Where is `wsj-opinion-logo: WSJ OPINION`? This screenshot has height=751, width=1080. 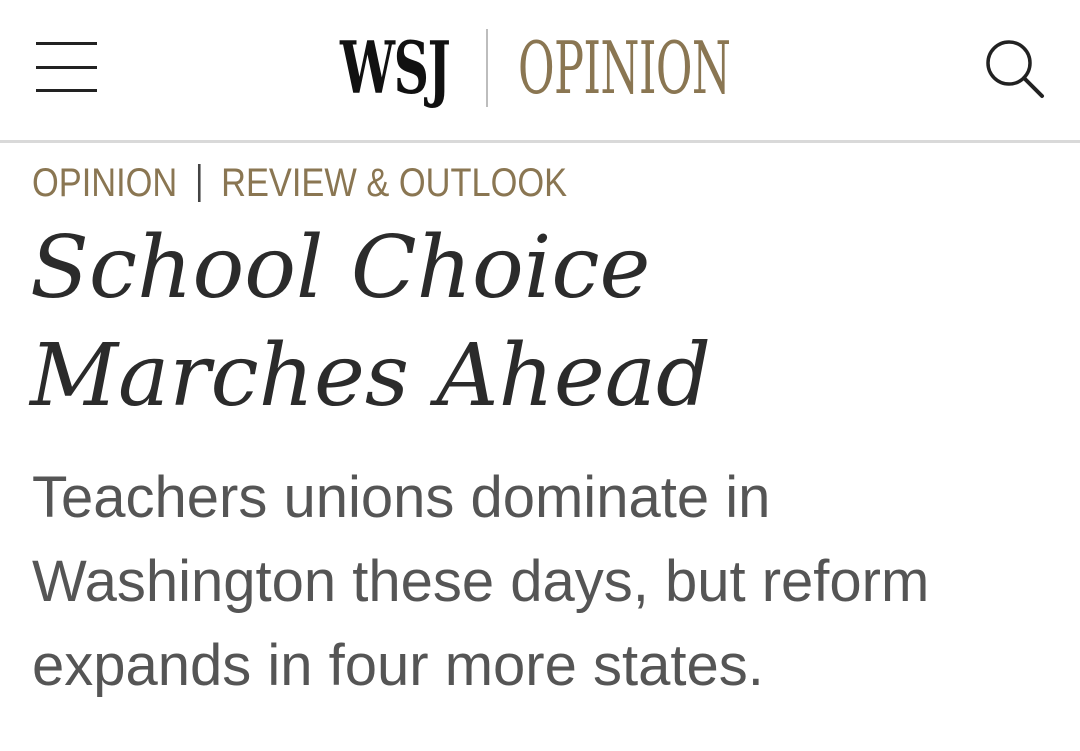 wsj-opinion-logo: WSJ OPINION is located at coordinates (539, 67).